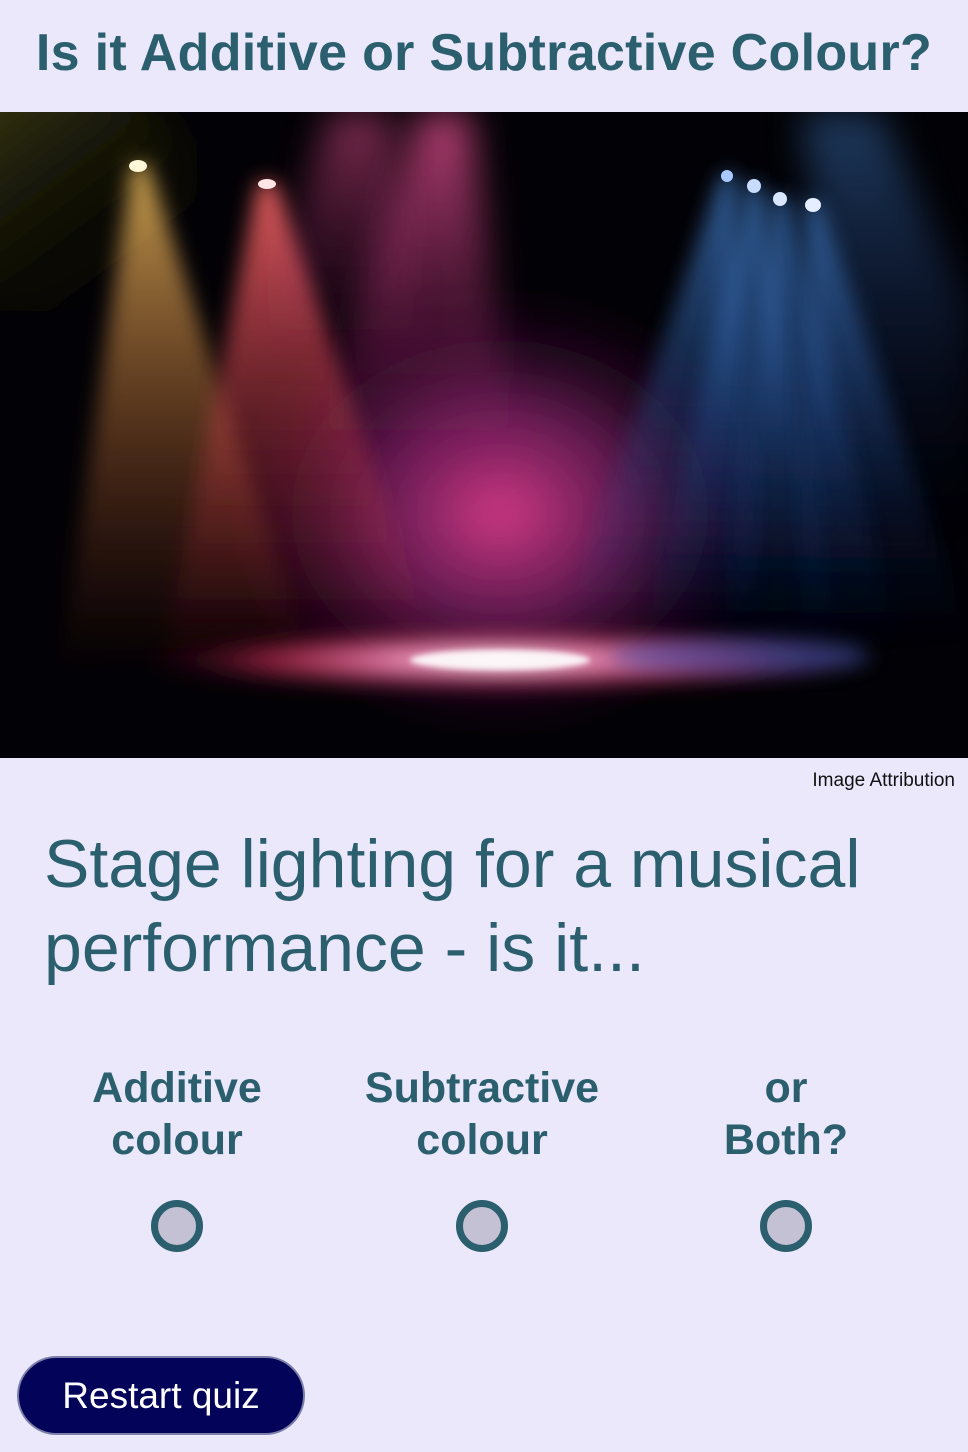  What do you see at coordinates (161, 1395) in the screenshot?
I see `restart-quiz-button: Restart quiz` at bounding box center [161, 1395].